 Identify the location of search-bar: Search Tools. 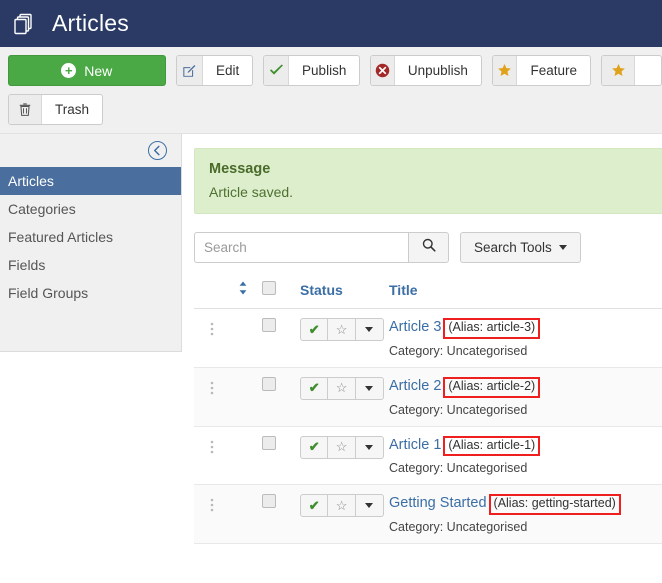
(428, 247).